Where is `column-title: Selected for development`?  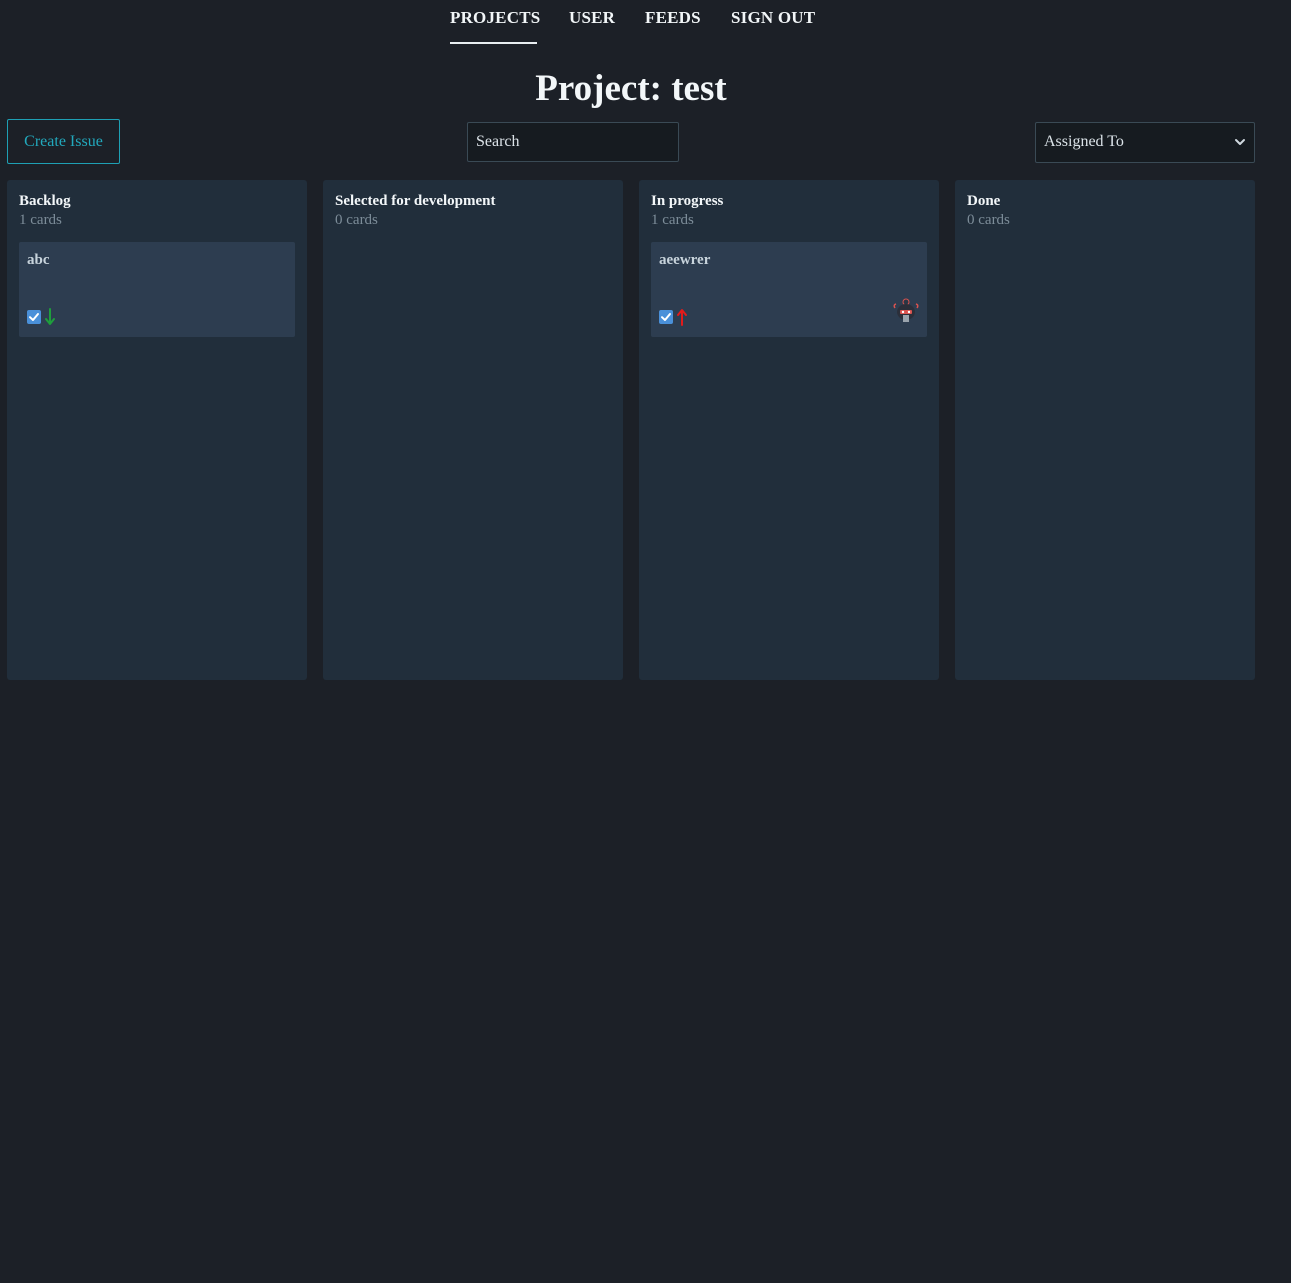 column-title: Selected for development is located at coordinates (415, 201).